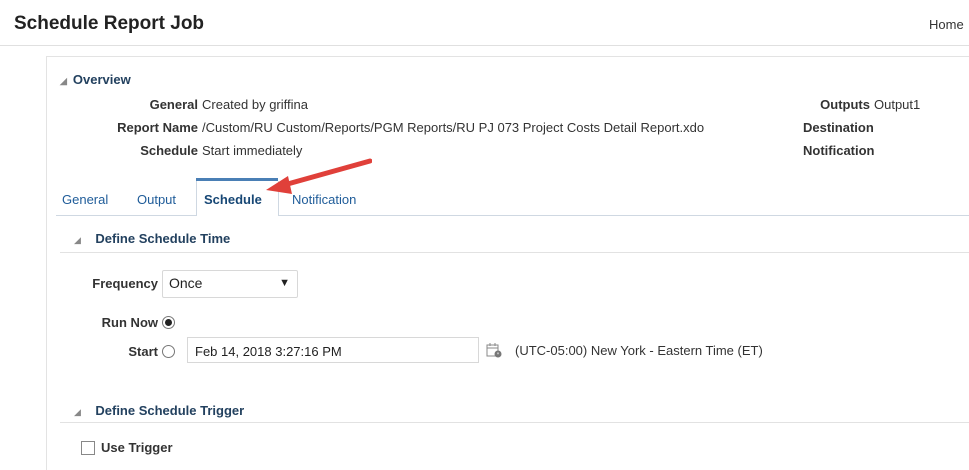 The image size is (969, 470). Describe the element at coordinates (512, 215) in the screenshot. I see `tab-divider` at that location.